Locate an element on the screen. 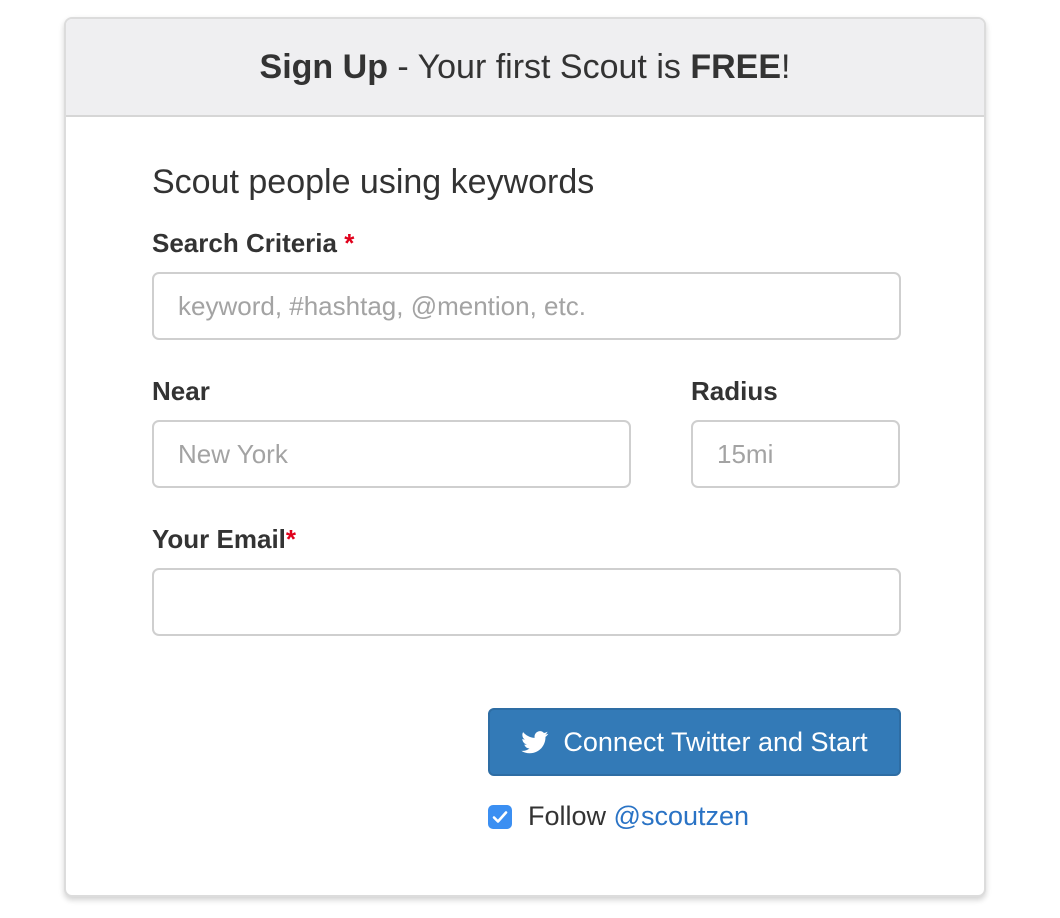 The width and height of the screenshot is (1060, 918). connect-twitter-button: Connect Twitter and Start is located at coordinates (694, 742).